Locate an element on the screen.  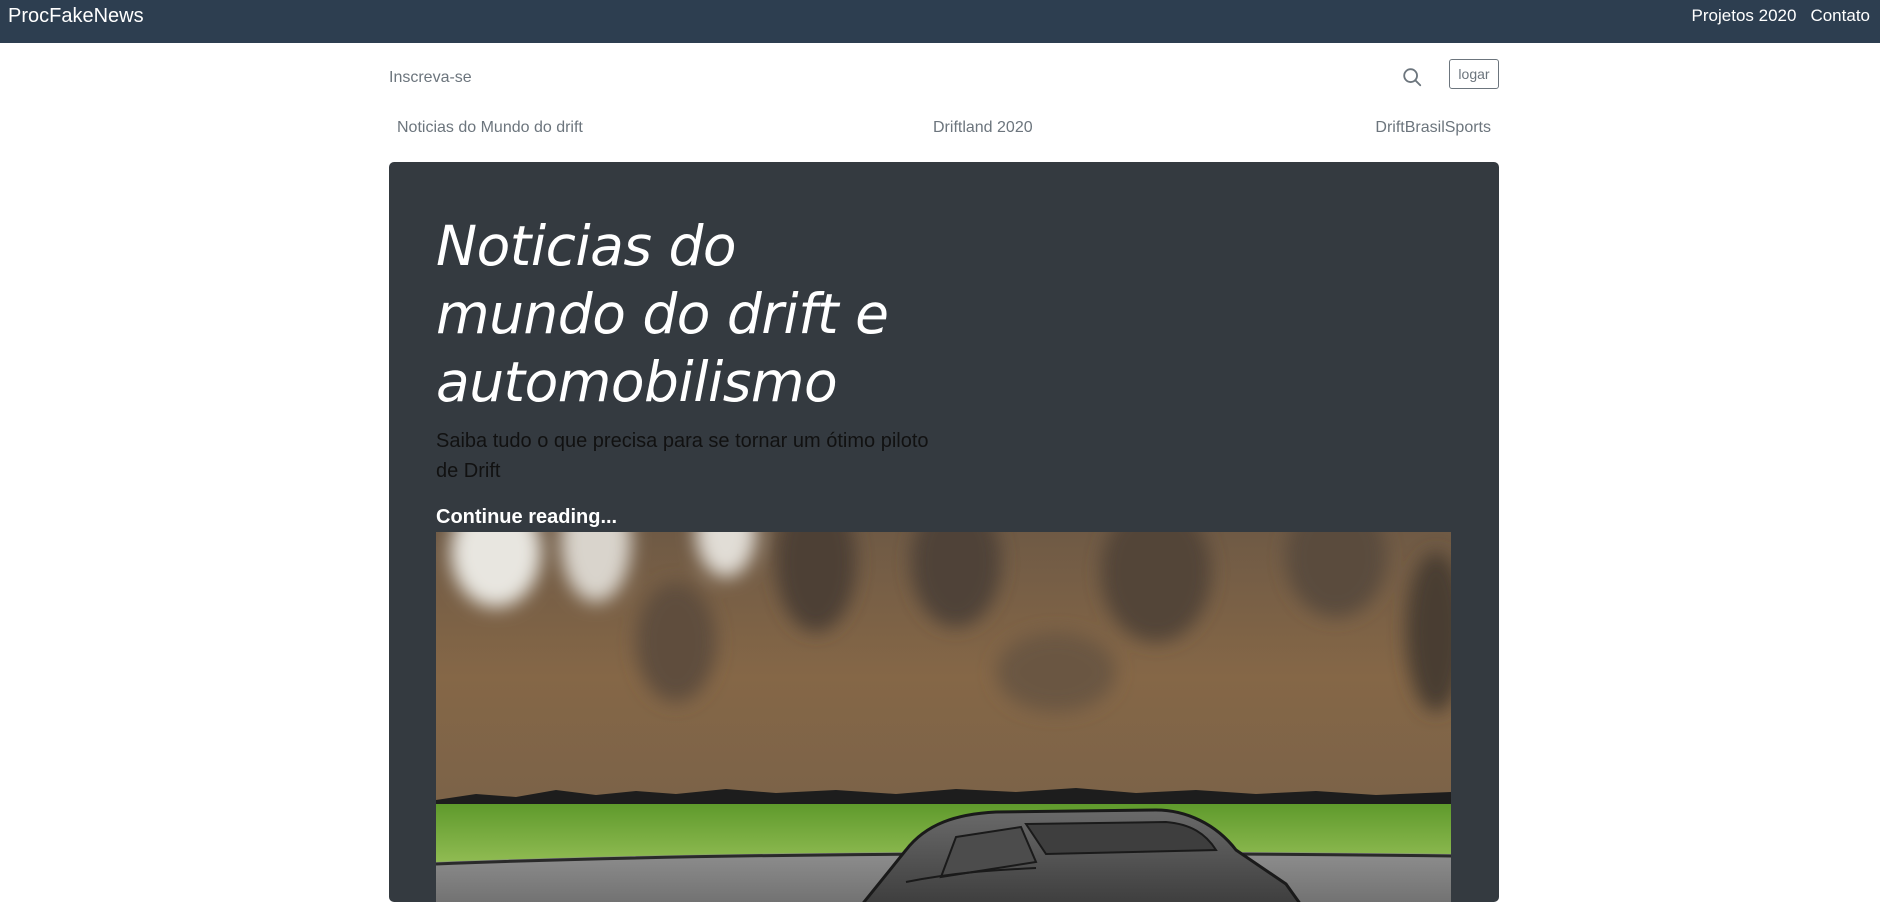
login-button: logar is located at coordinates (1474, 74).